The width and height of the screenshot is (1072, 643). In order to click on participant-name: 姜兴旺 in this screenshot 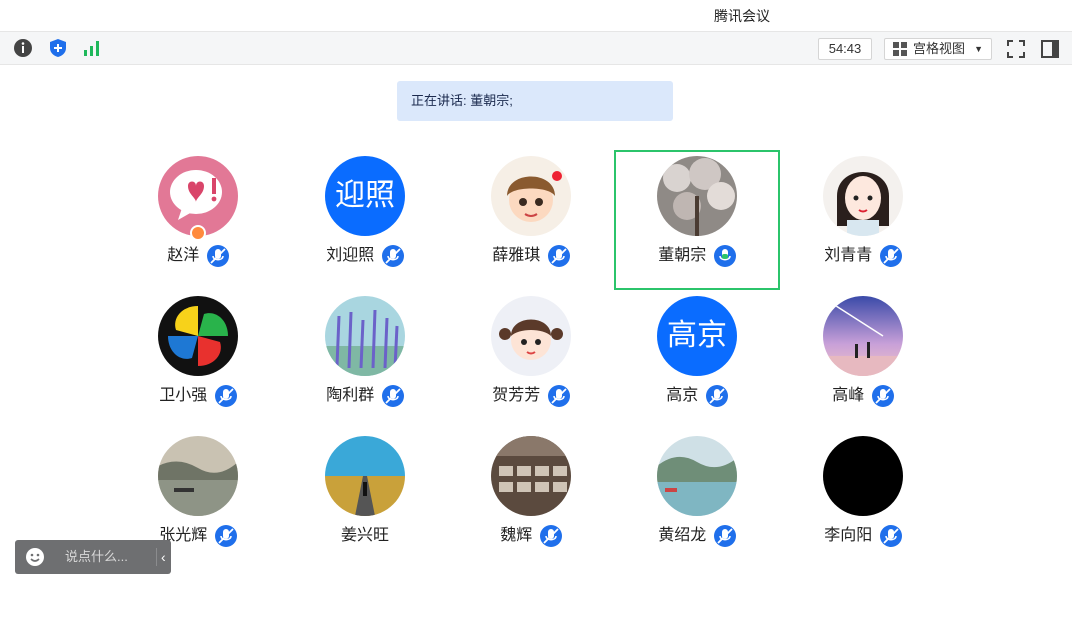, I will do `click(364, 535)`.